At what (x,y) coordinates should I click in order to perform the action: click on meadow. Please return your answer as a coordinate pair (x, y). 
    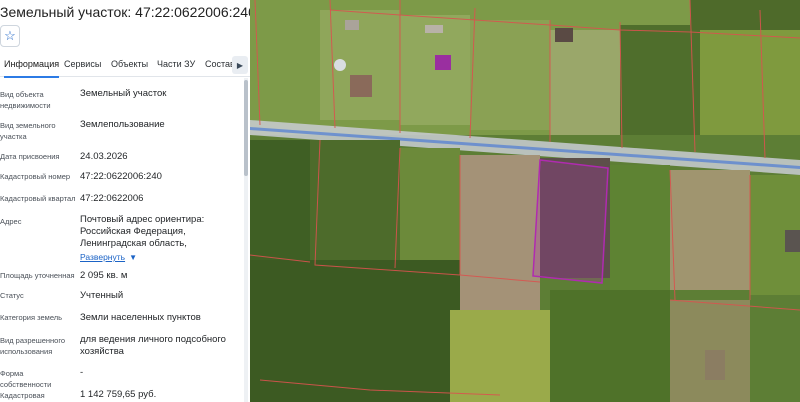
    Looking at the image, I should click on (505, 356).